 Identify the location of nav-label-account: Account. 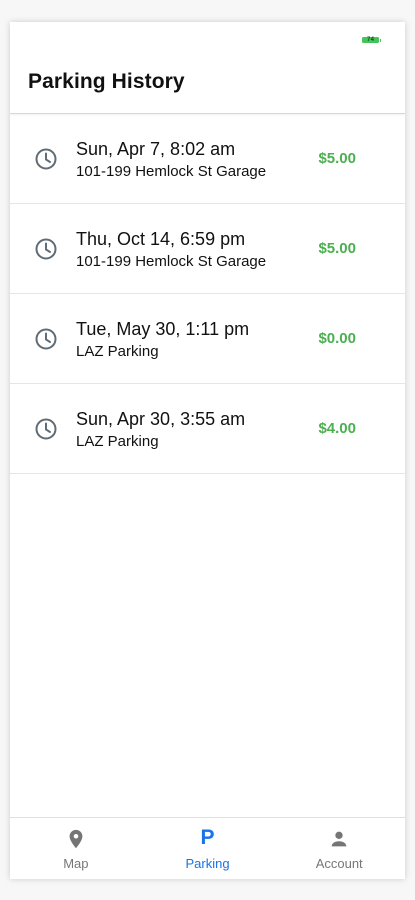
(339, 863).